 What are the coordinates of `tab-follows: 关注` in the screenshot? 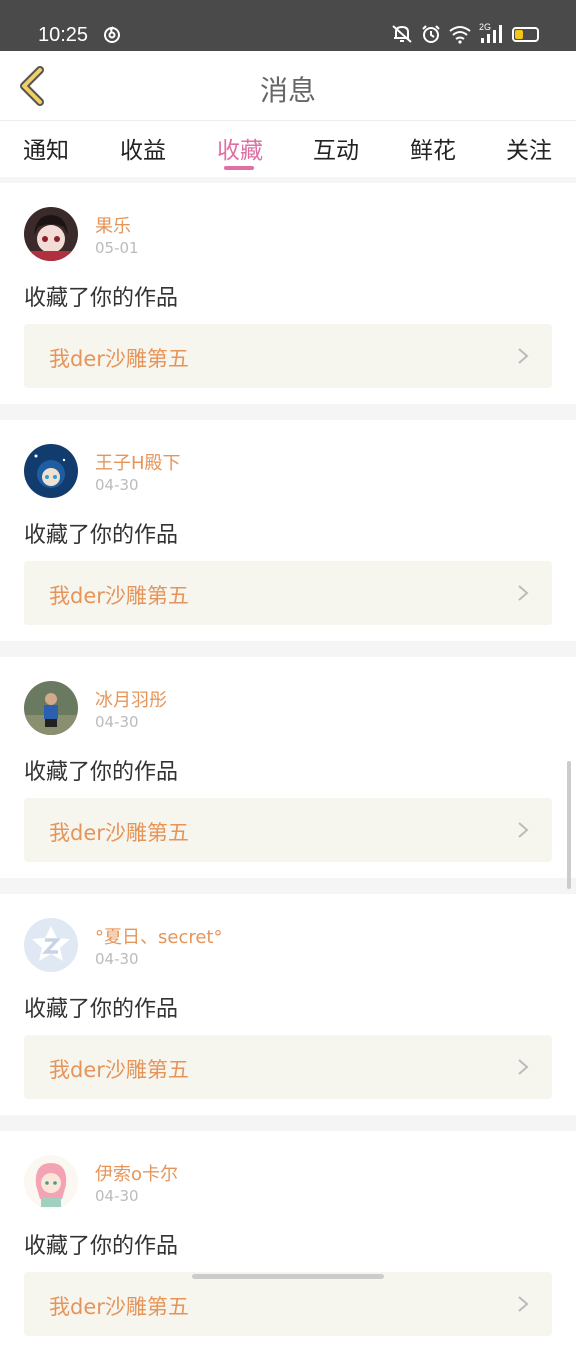 It's located at (529, 148).